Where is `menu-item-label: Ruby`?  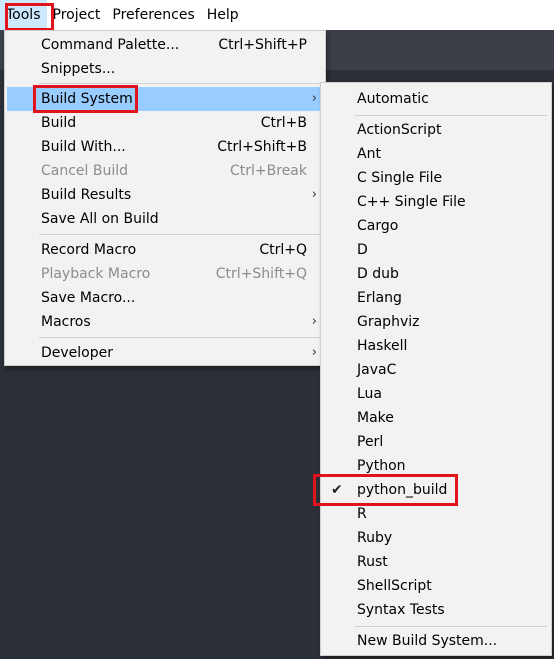
menu-item-label: Ruby is located at coordinates (375, 538).